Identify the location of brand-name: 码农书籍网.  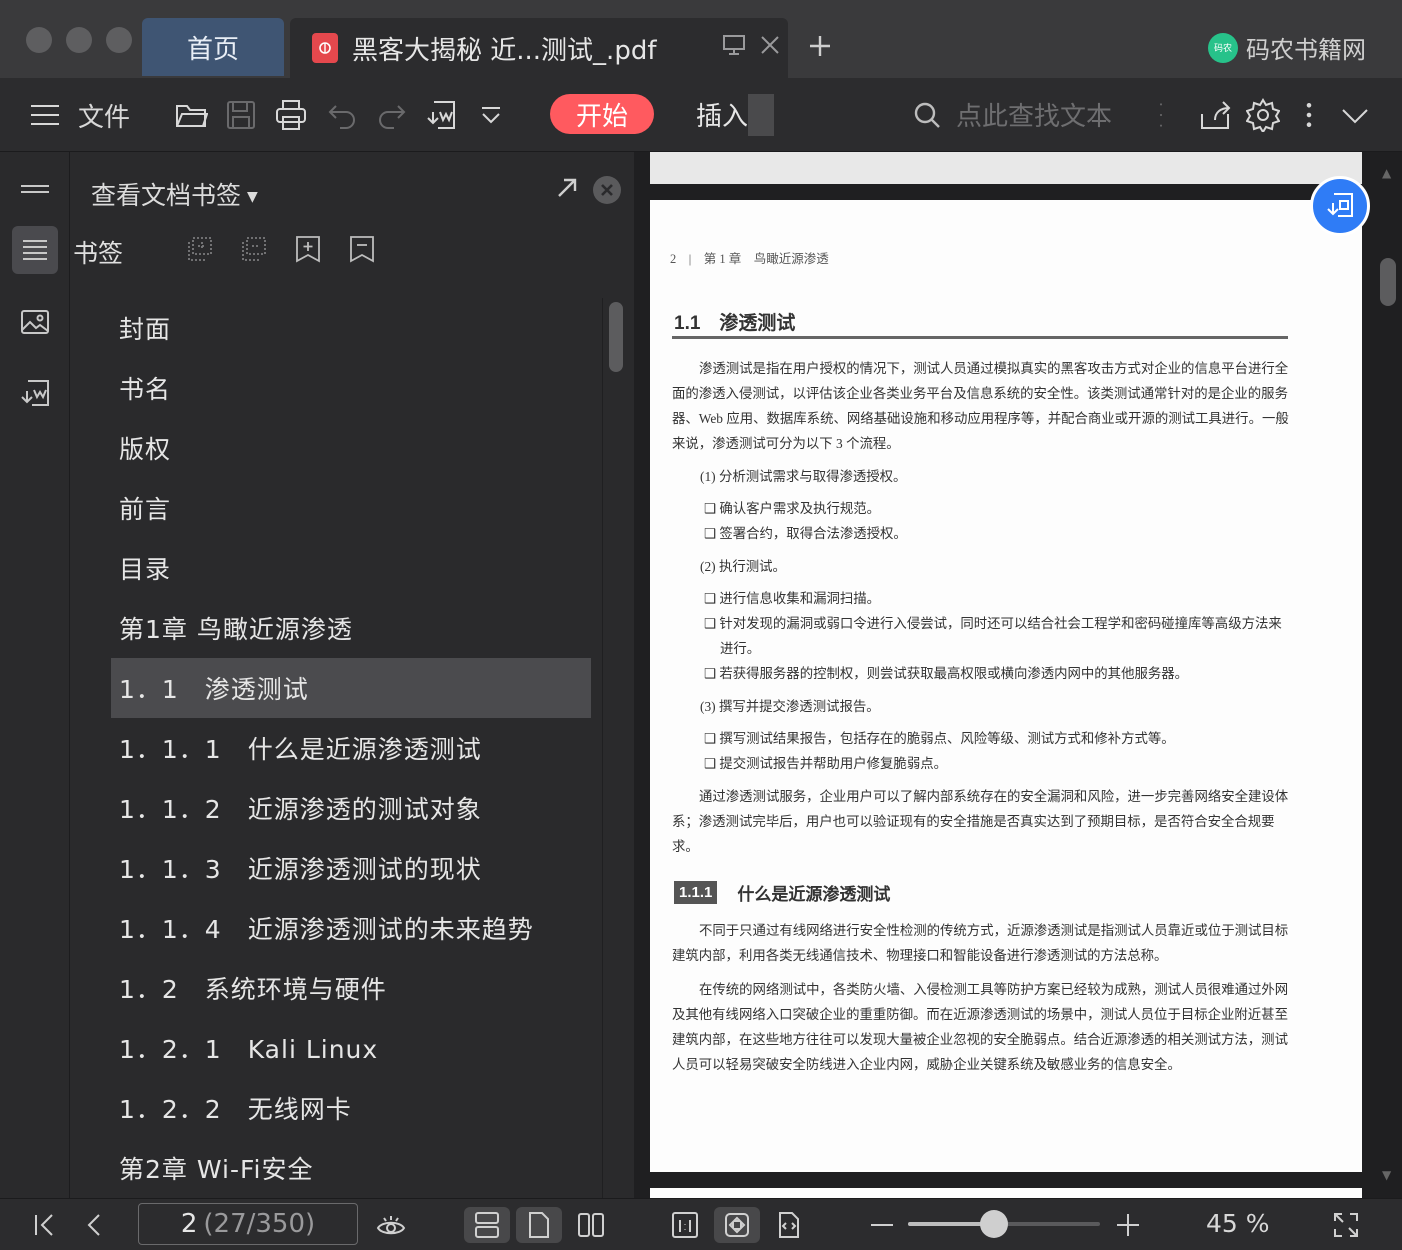
(1306, 50).